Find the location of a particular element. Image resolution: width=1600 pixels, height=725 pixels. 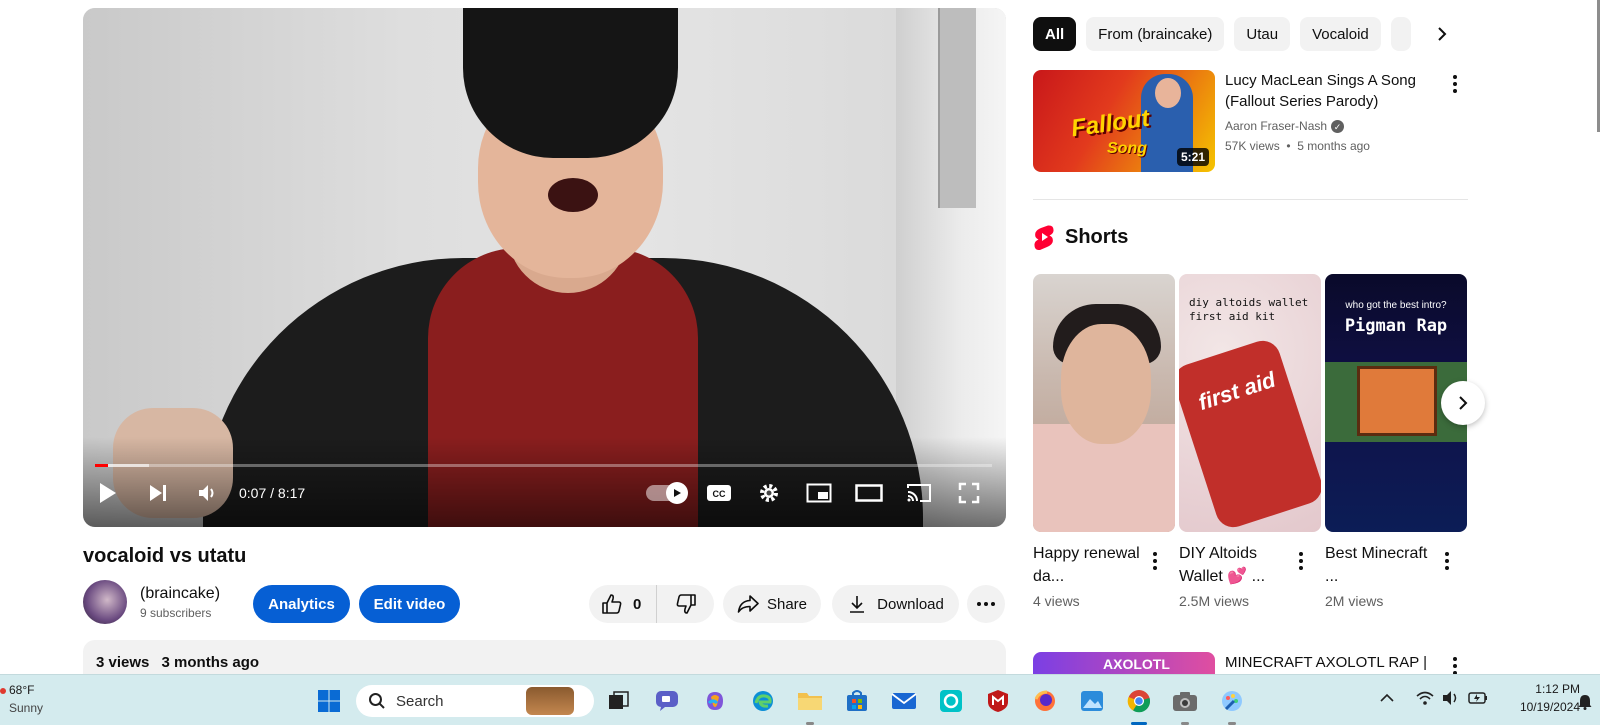

system-tray is located at coordinates (1434, 698).